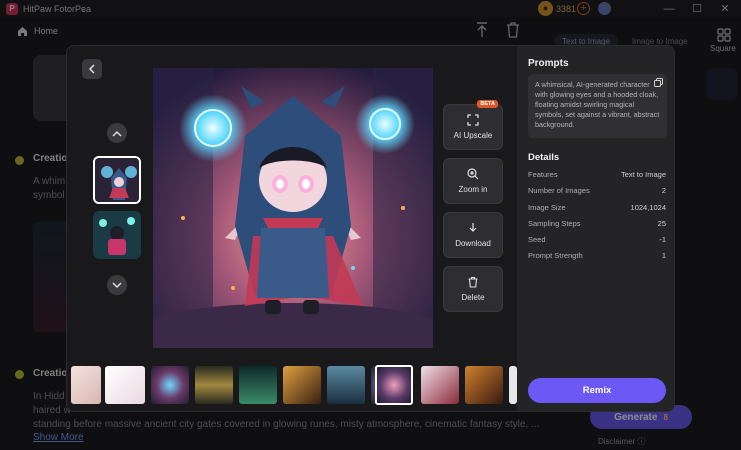  Describe the element at coordinates (661, 223) in the screenshot. I see `detail-value: 25` at that location.